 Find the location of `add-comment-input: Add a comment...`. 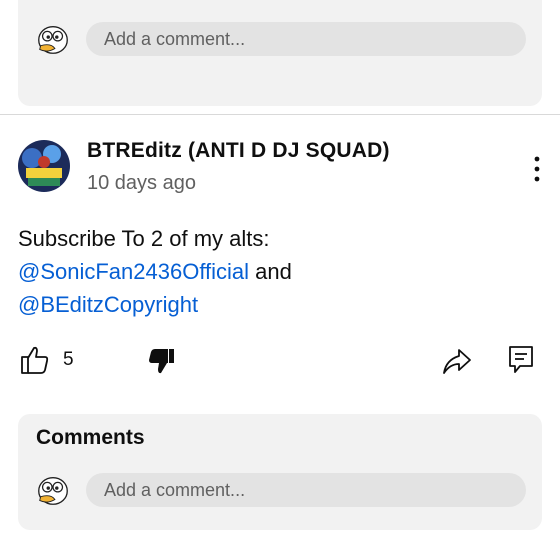

add-comment-input: Add a comment... is located at coordinates (306, 39).